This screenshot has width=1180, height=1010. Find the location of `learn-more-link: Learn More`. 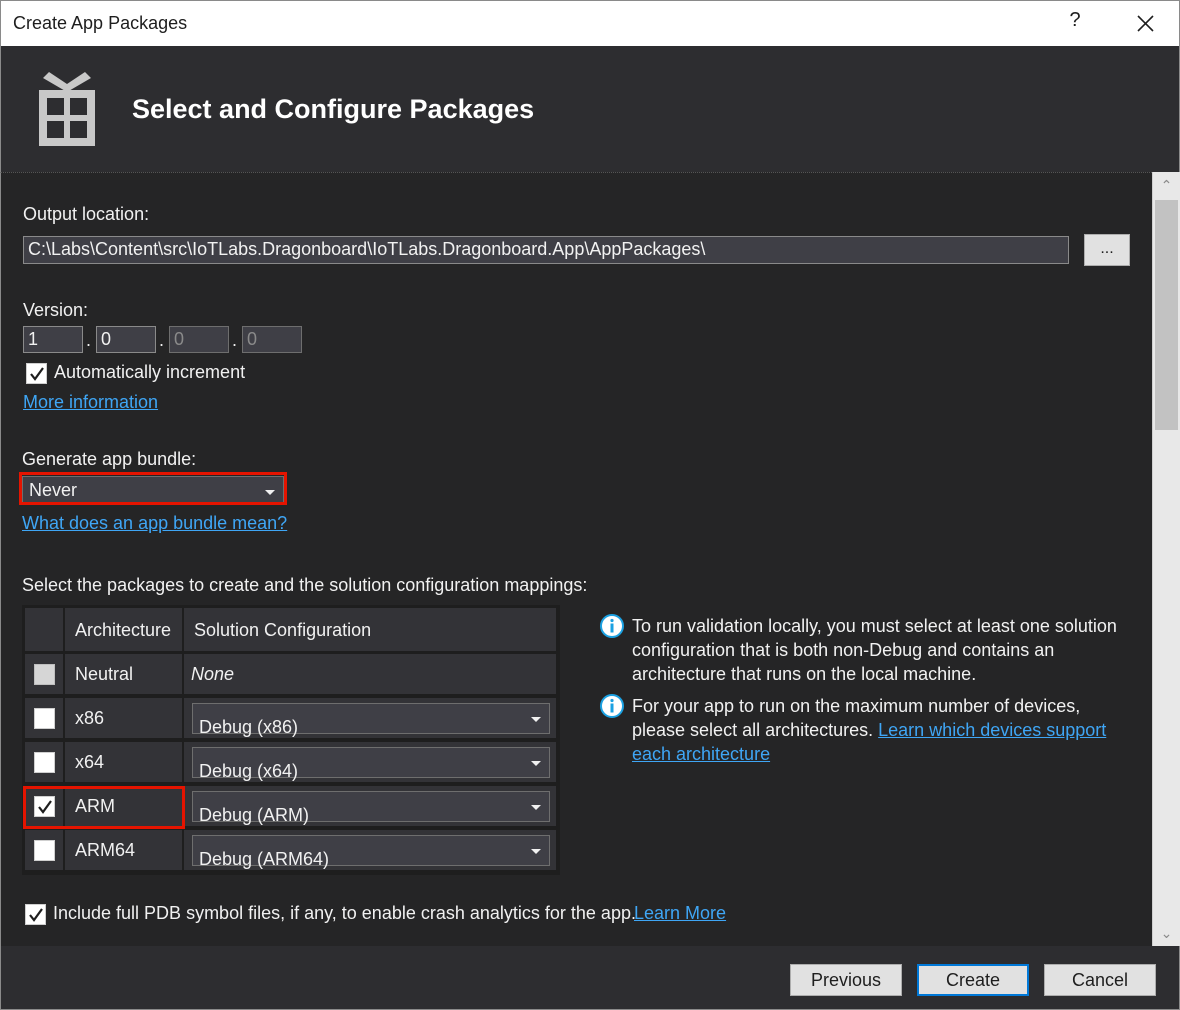

learn-more-link: Learn More is located at coordinates (680, 913).